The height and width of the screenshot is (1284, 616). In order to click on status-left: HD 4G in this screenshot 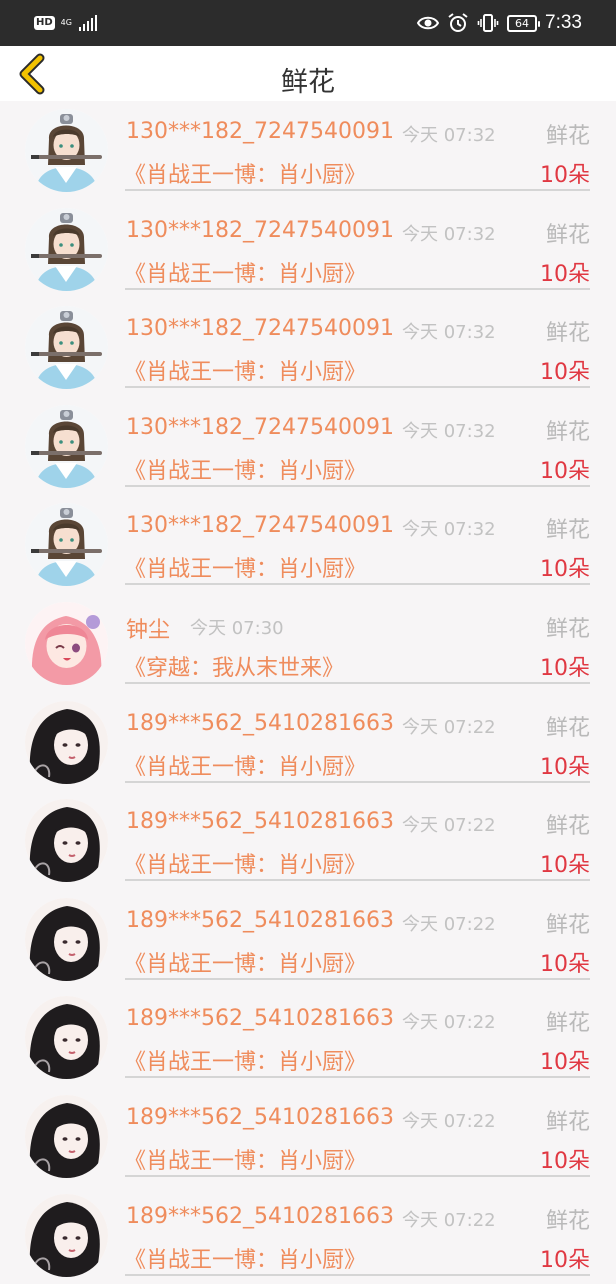, I will do `click(65, 23)`.